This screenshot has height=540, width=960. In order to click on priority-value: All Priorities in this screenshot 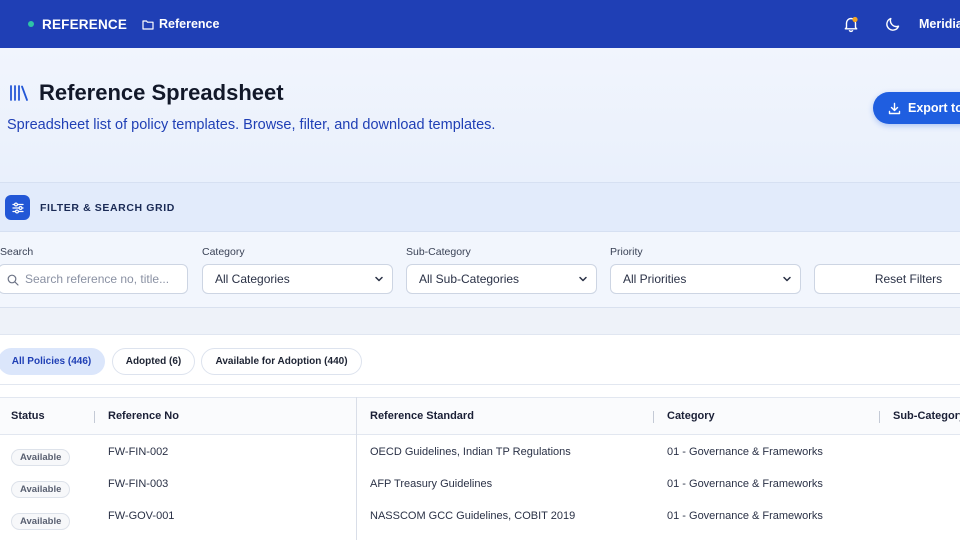, I will do `click(655, 279)`.